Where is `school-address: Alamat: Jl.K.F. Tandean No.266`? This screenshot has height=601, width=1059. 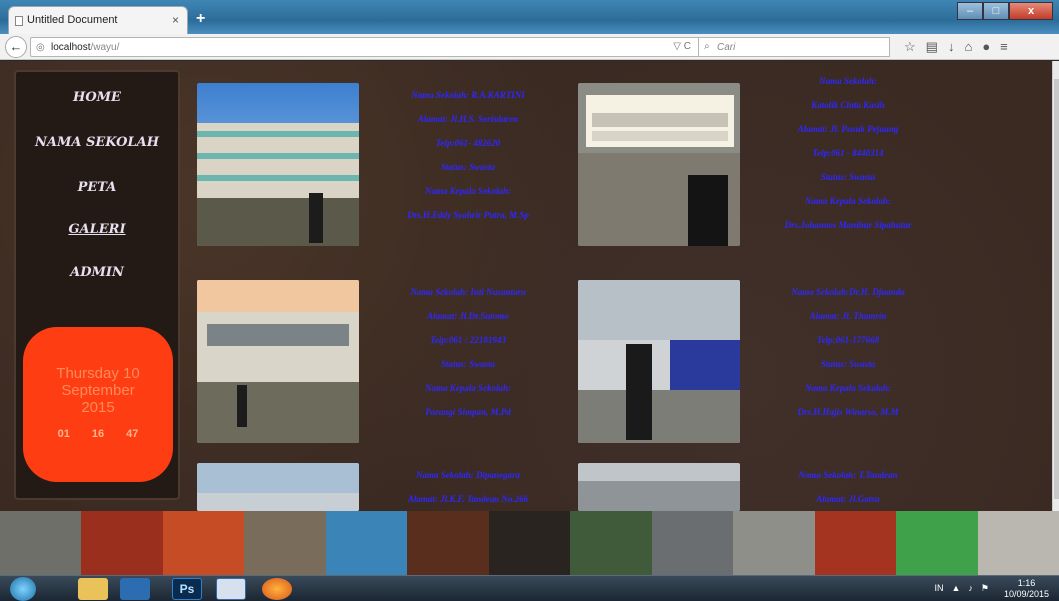
school-address: Alamat: Jl.K.F. Tandean No.266 is located at coordinates (468, 499).